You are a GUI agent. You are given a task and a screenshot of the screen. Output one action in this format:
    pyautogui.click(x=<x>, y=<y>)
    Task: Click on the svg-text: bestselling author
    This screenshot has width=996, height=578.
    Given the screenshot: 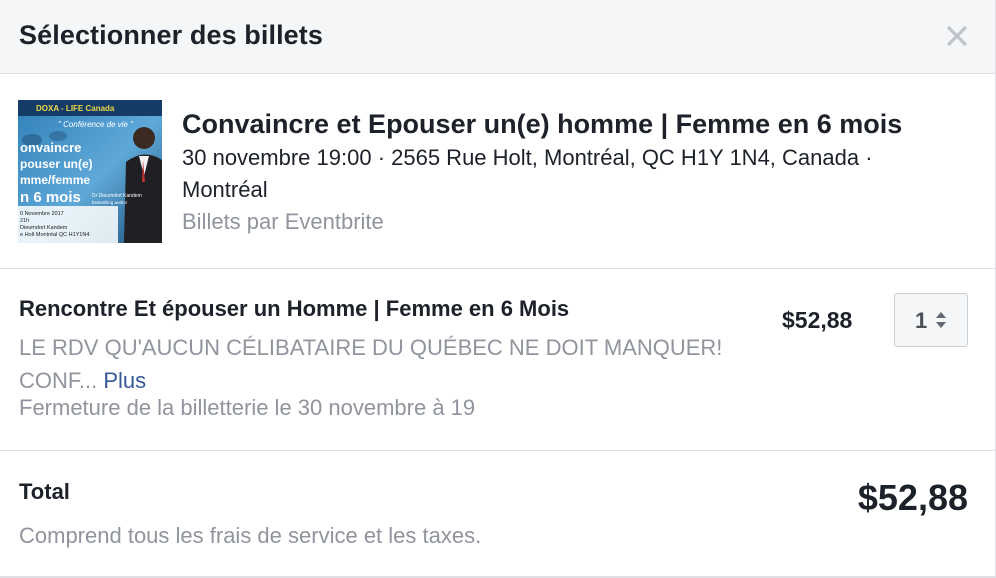 What is the action you would take?
    pyautogui.click(x=110, y=202)
    